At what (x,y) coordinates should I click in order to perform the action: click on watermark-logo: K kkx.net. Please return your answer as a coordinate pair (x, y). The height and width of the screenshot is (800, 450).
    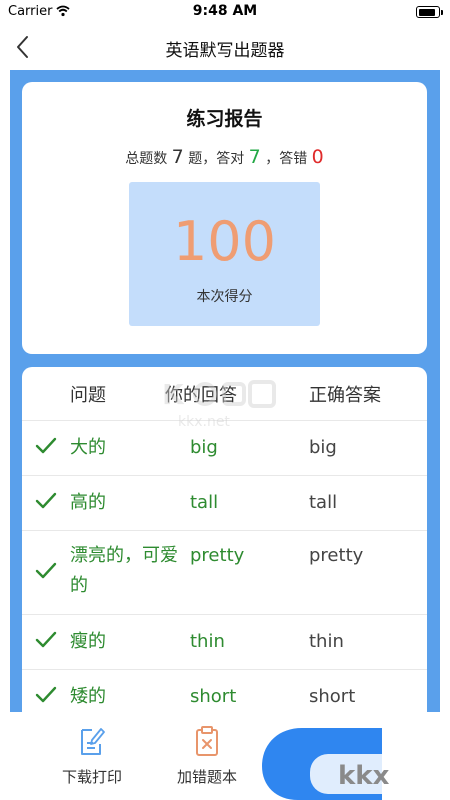
    Looking at the image, I should click on (219, 404).